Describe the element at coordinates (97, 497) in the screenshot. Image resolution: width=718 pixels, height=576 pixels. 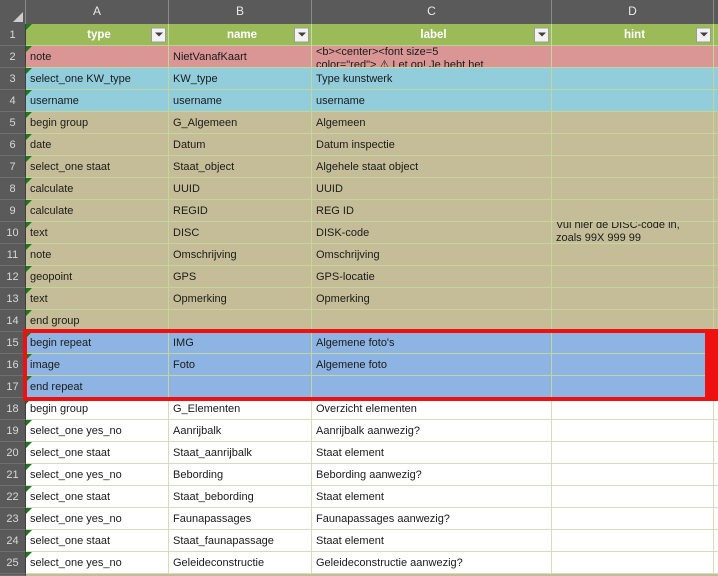
I see `cell-A22-type: select_one staat` at that location.